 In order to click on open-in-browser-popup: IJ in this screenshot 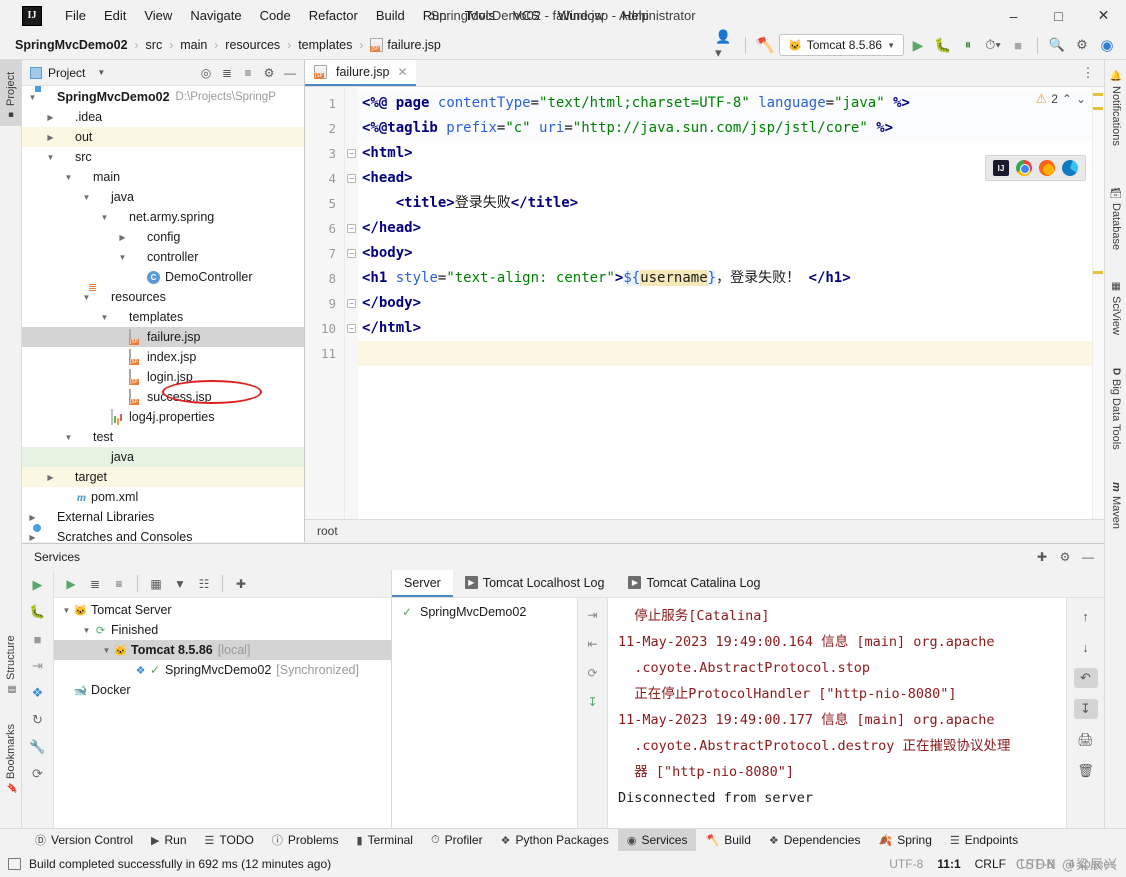, I will do `click(1035, 168)`.